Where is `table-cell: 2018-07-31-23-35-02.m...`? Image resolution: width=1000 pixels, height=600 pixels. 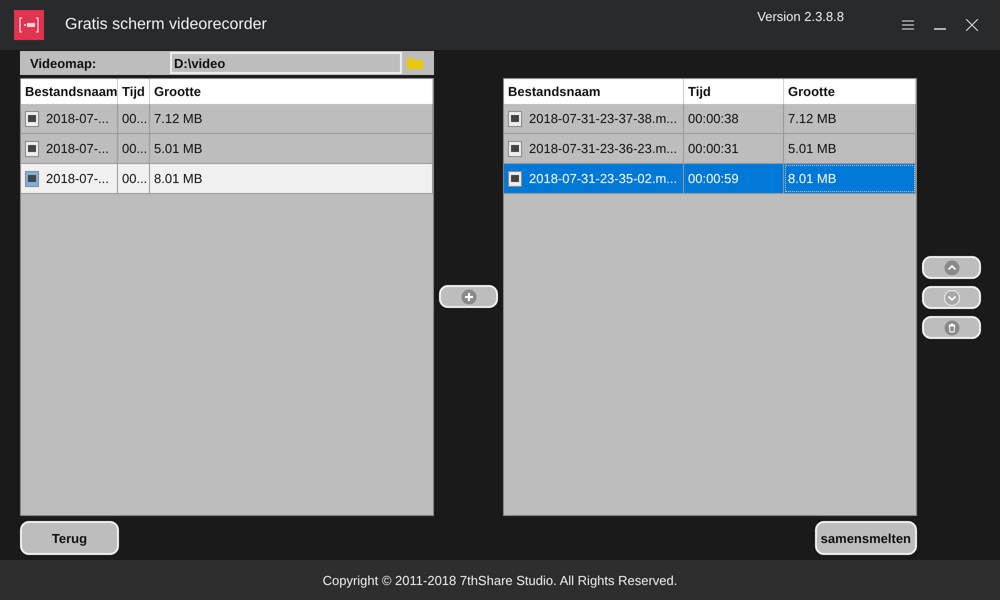
table-cell: 2018-07-31-23-35-02.m... is located at coordinates (594, 178).